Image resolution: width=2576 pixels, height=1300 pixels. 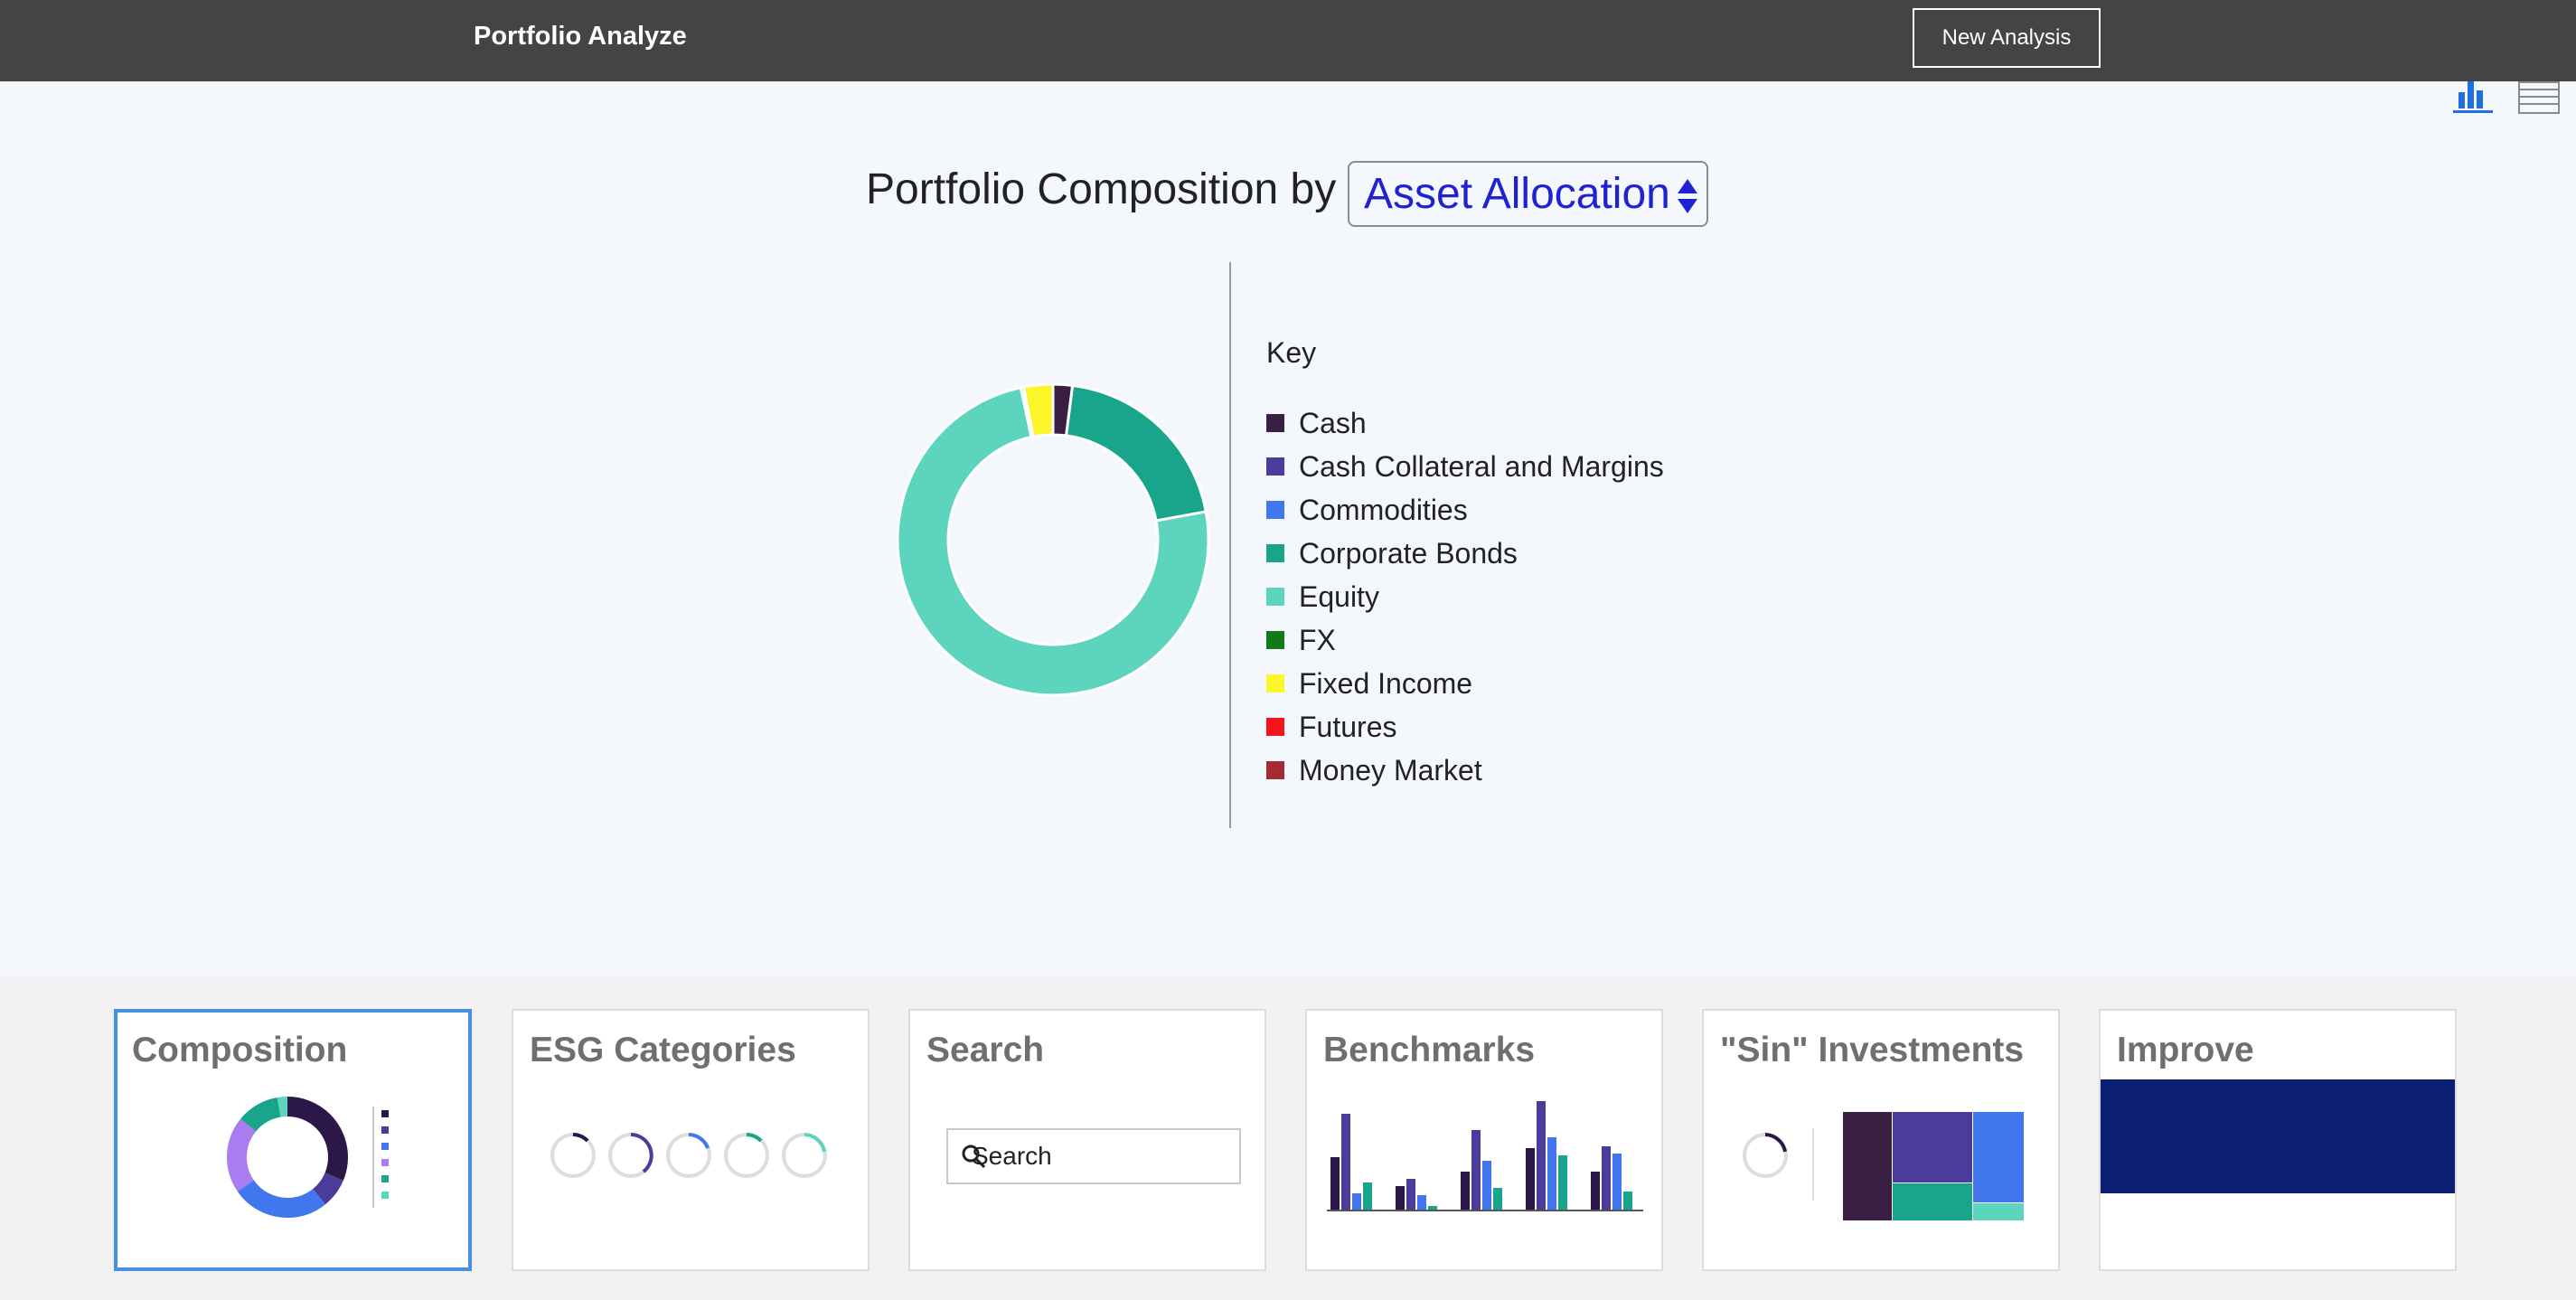 I want to click on table-list-icon, so click(x=2539, y=97).